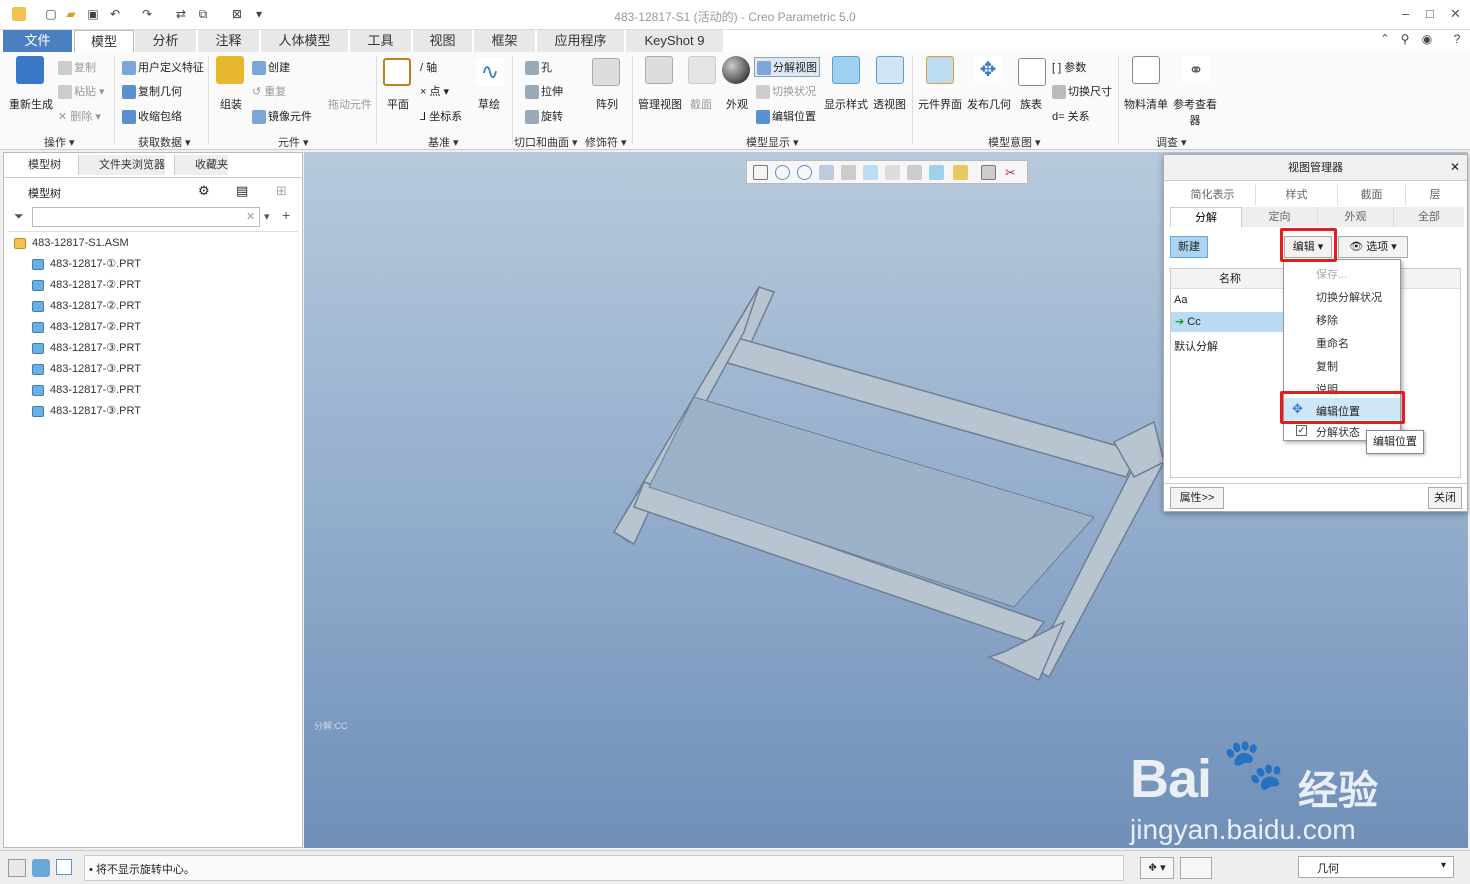  Describe the element at coordinates (286, 215) in the screenshot. I see `add-filter-icon: +` at that location.